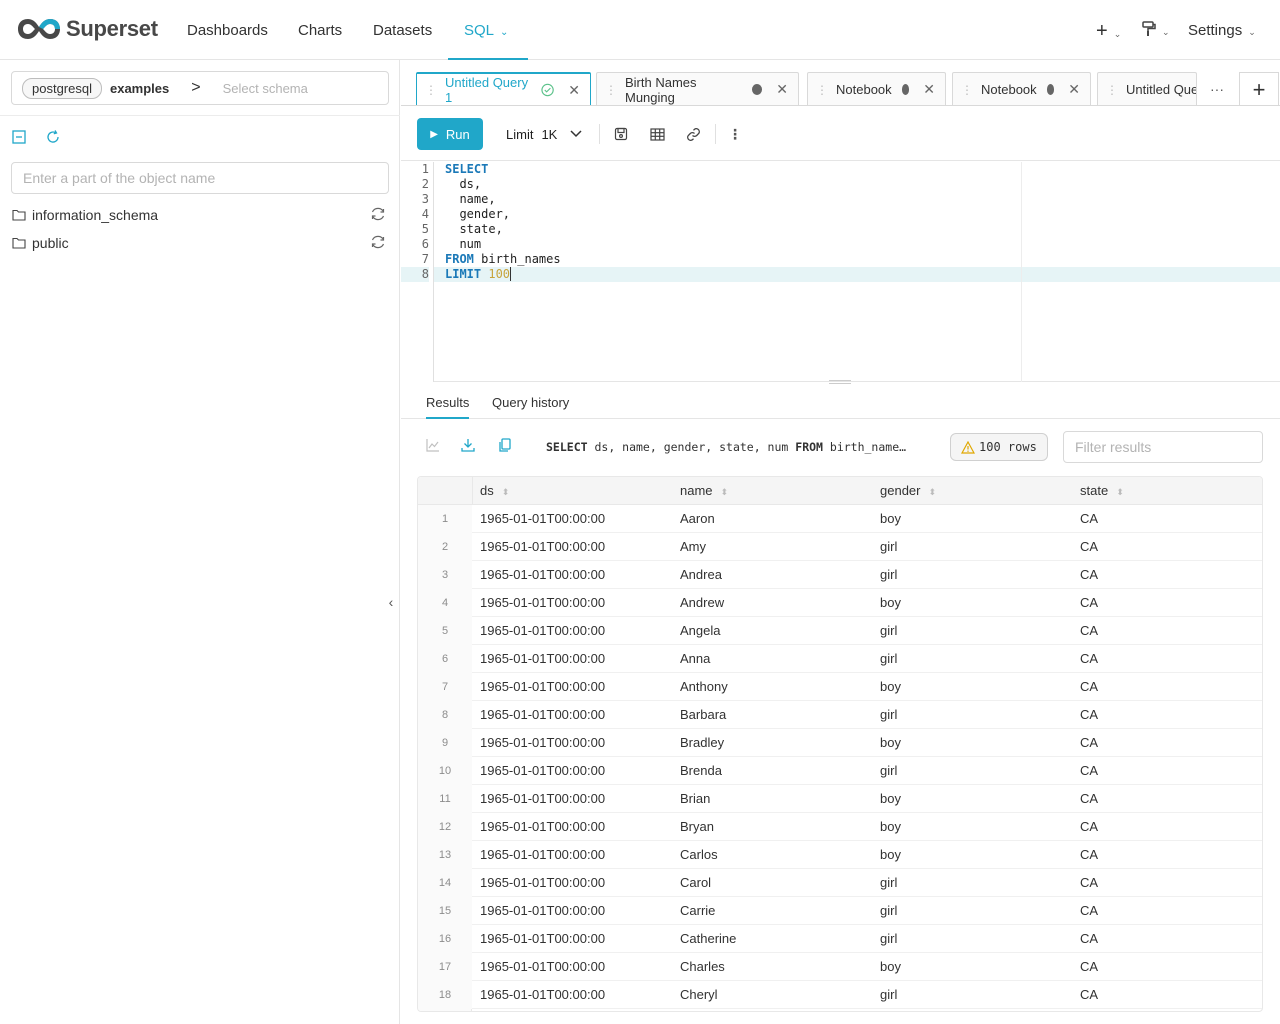 The height and width of the screenshot is (1024, 1280). What do you see at coordinates (425, 259) in the screenshot?
I see `line-number: 7` at bounding box center [425, 259].